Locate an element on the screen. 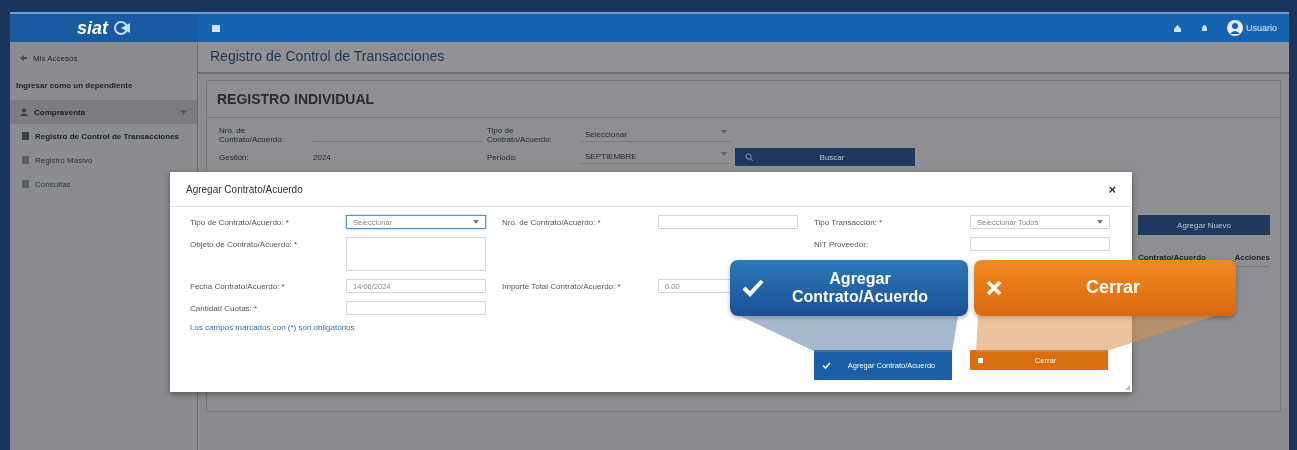  sidebar-item: Mis Accesos is located at coordinates (49, 58).